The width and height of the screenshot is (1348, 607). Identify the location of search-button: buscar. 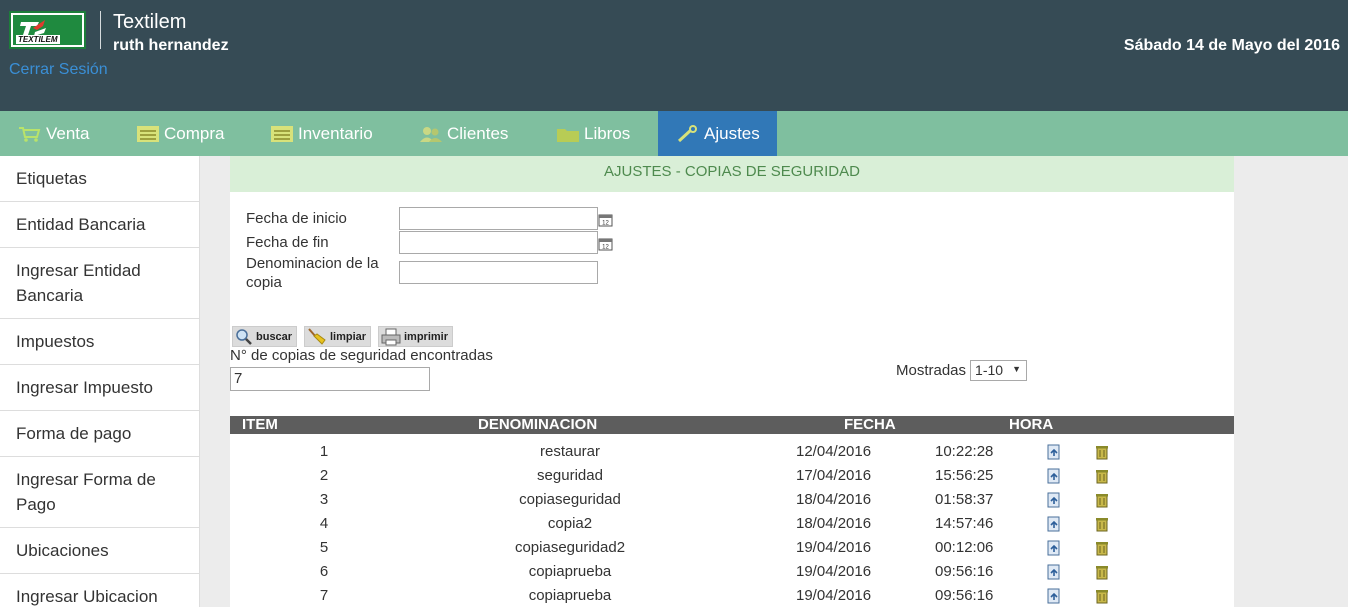
(265, 336).